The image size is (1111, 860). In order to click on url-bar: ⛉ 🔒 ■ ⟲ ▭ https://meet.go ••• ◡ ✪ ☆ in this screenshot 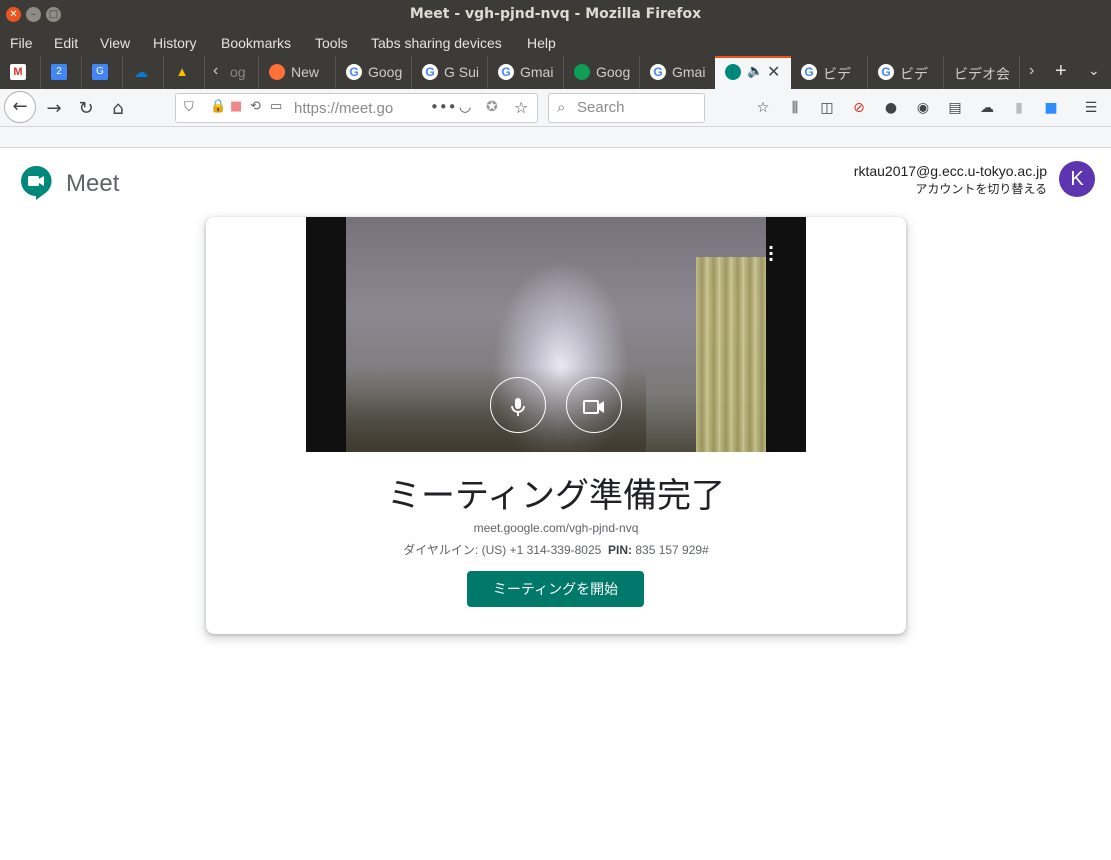, I will do `click(356, 108)`.